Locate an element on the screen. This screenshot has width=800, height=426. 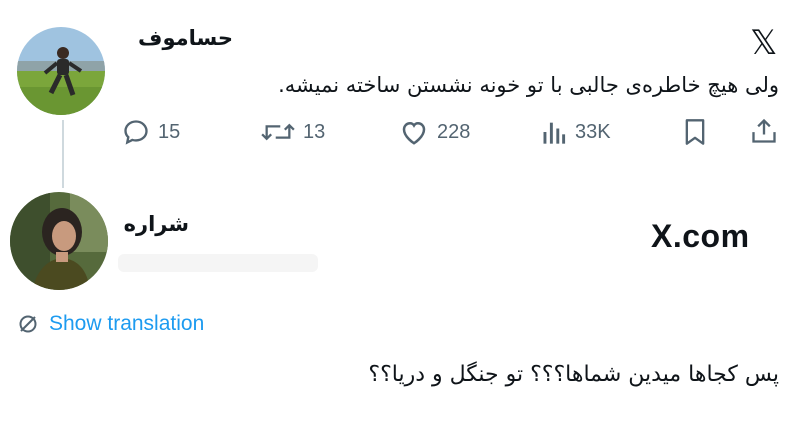
bookmark-icon is located at coordinates (695, 132).